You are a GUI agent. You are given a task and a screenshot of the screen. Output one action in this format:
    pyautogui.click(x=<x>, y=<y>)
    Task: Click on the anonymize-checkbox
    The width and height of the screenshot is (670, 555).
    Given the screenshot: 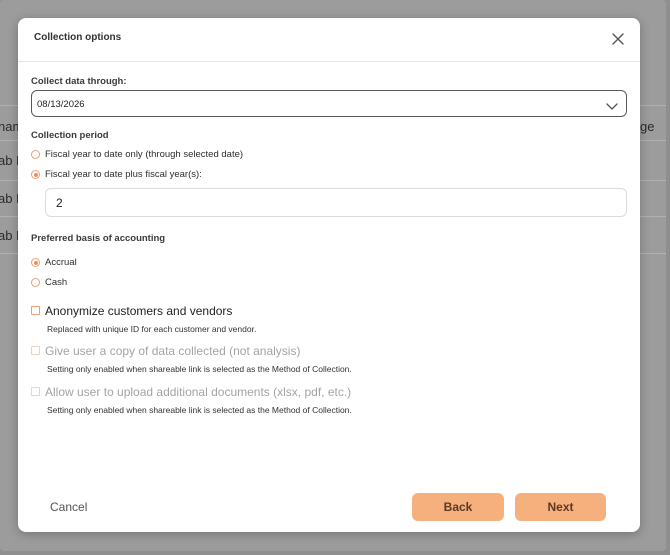 What is the action you would take?
    pyautogui.click(x=35, y=310)
    